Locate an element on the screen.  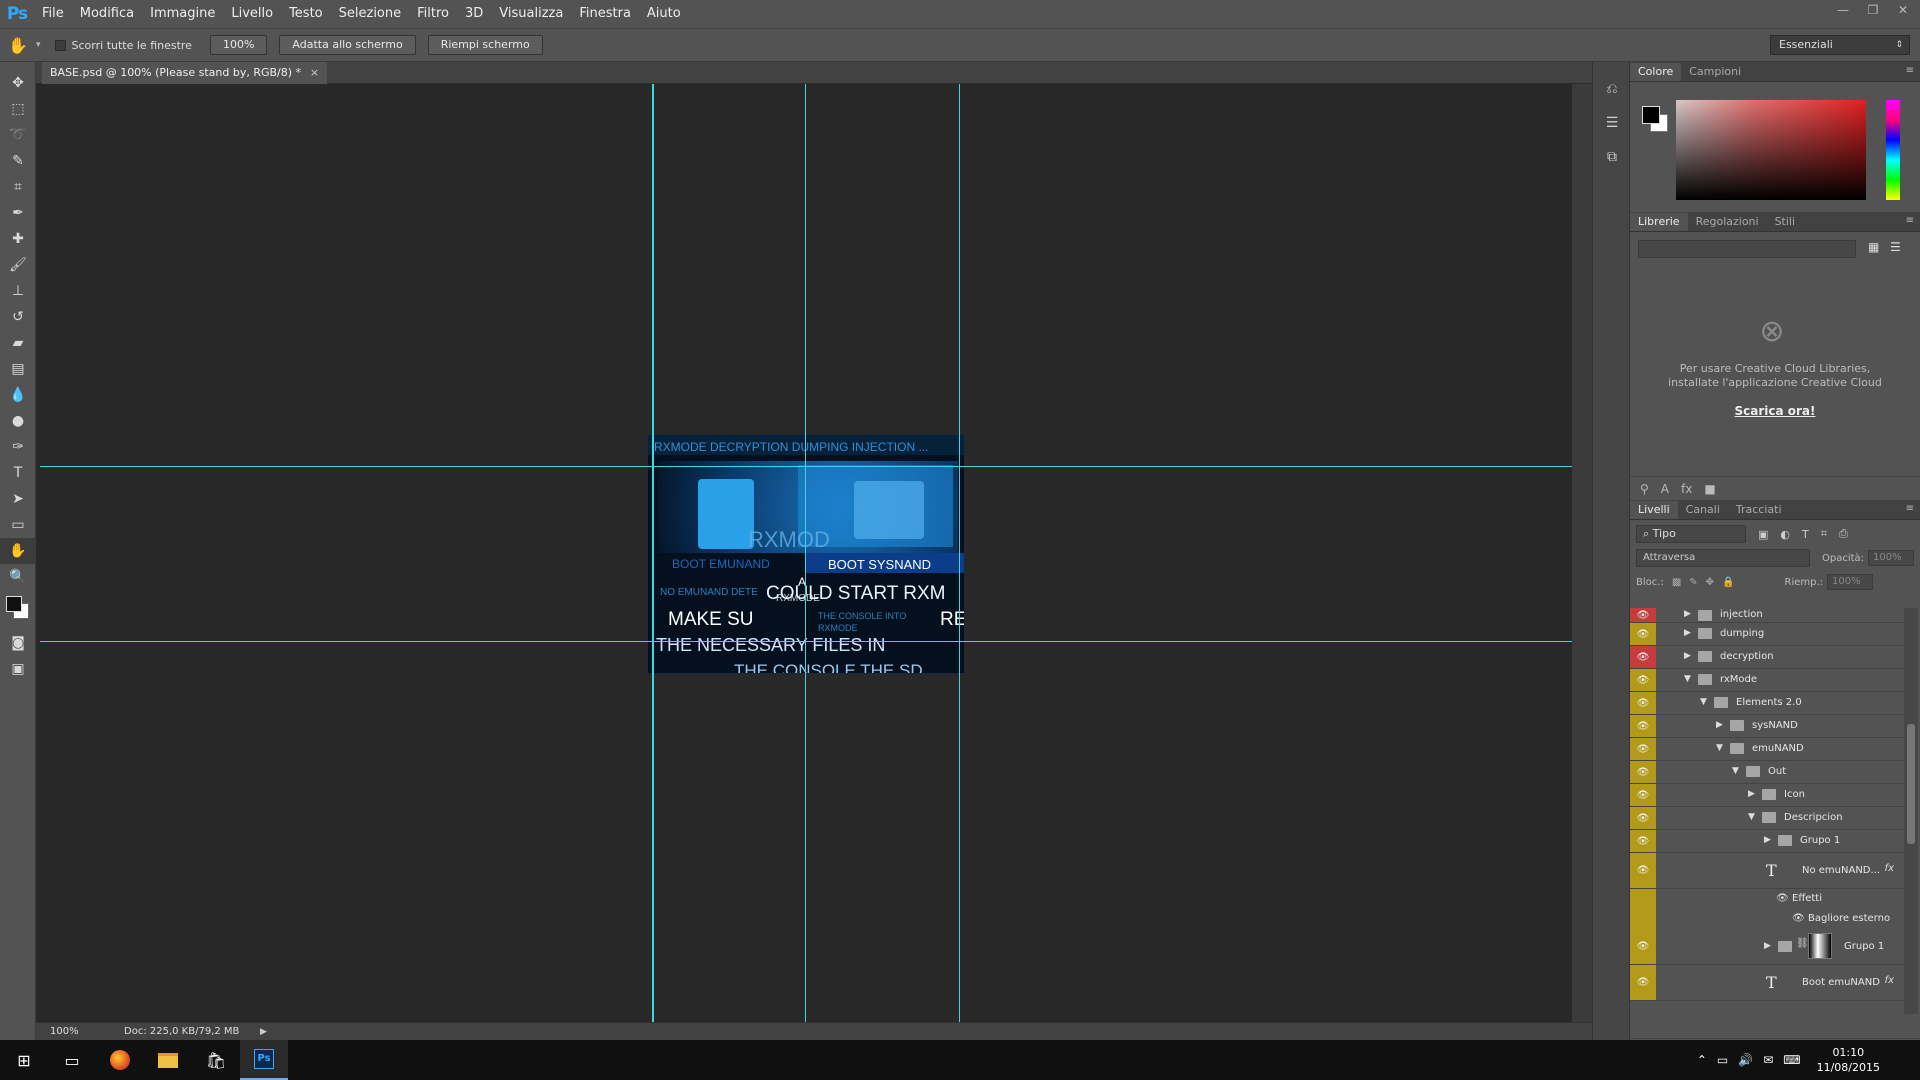
color-swatches is located at coordinates (18, 610).